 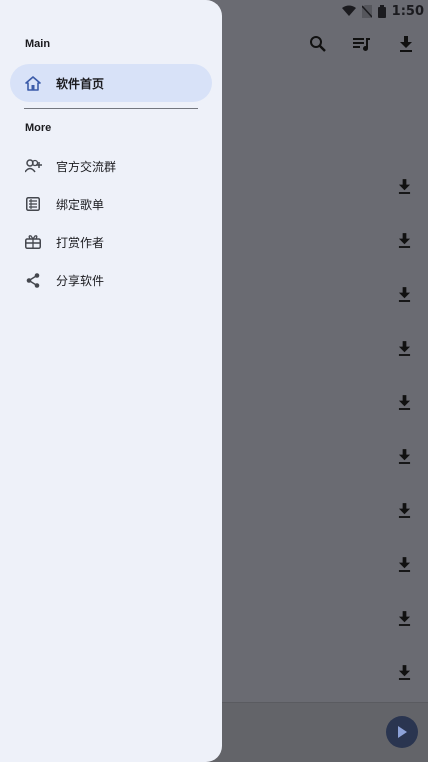 What do you see at coordinates (111, 242) in the screenshot?
I see `nav-item-tip-author: 打赏作者` at bounding box center [111, 242].